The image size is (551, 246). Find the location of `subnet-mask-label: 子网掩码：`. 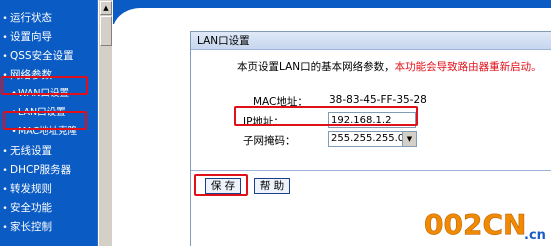

subnet-mask-label: 子网掩码： is located at coordinates (269, 141).